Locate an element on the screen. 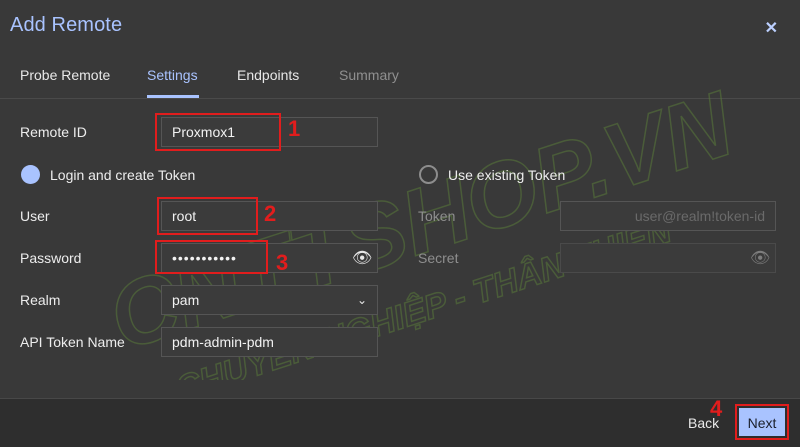 The width and height of the screenshot is (800, 447). annotation-number-3: 3 is located at coordinates (282, 262).